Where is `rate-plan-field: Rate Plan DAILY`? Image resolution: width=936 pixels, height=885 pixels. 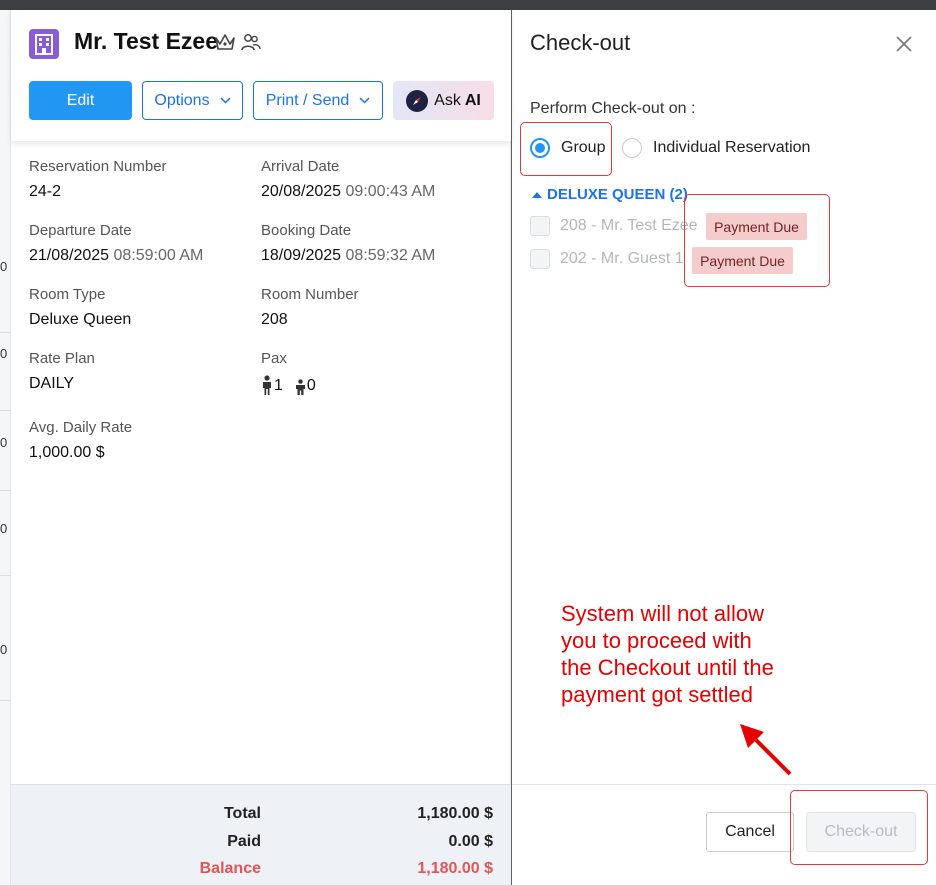 rate-plan-field: Rate Plan DAILY is located at coordinates (62, 371).